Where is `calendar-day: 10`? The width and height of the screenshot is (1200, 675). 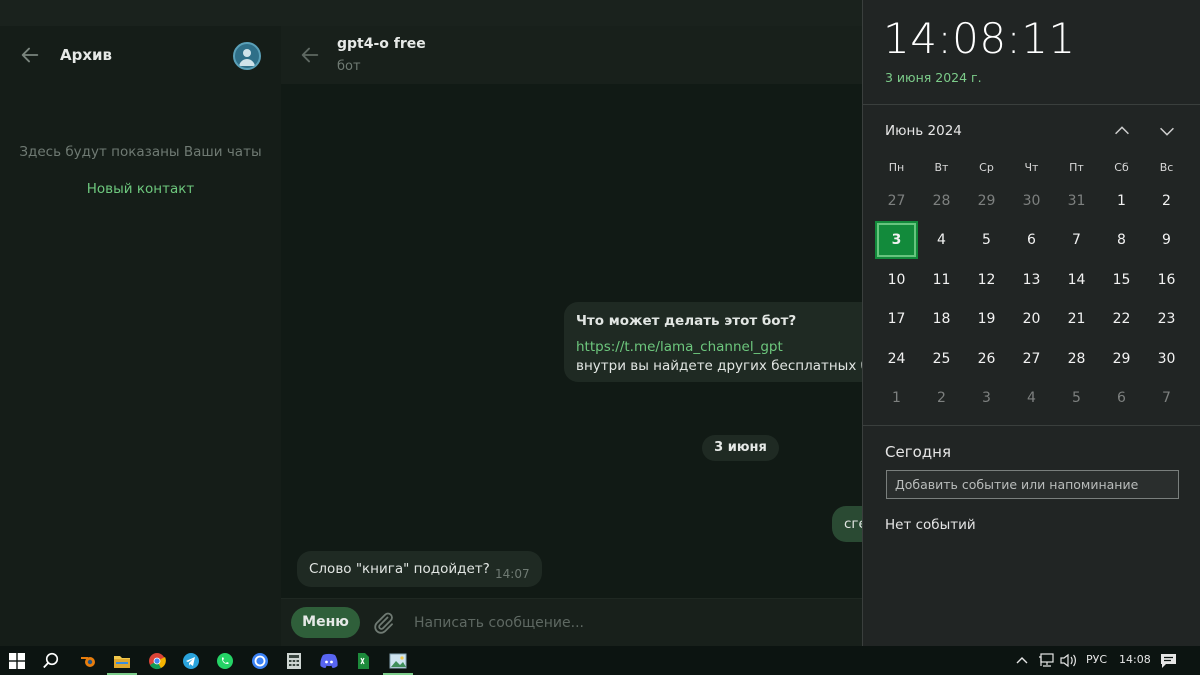
calendar-day: 10 is located at coordinates (896, 280).